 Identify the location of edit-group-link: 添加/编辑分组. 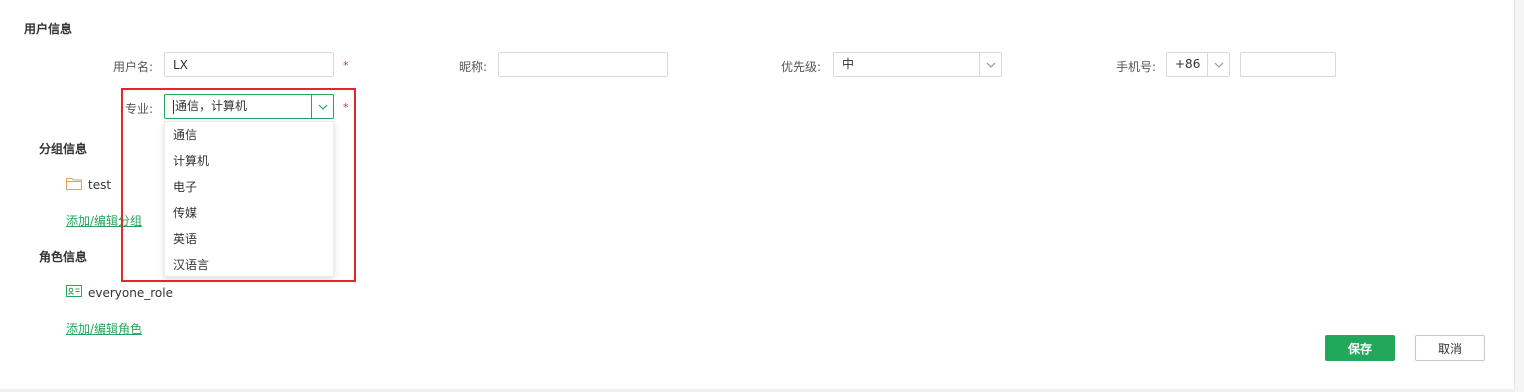
(104, 220).